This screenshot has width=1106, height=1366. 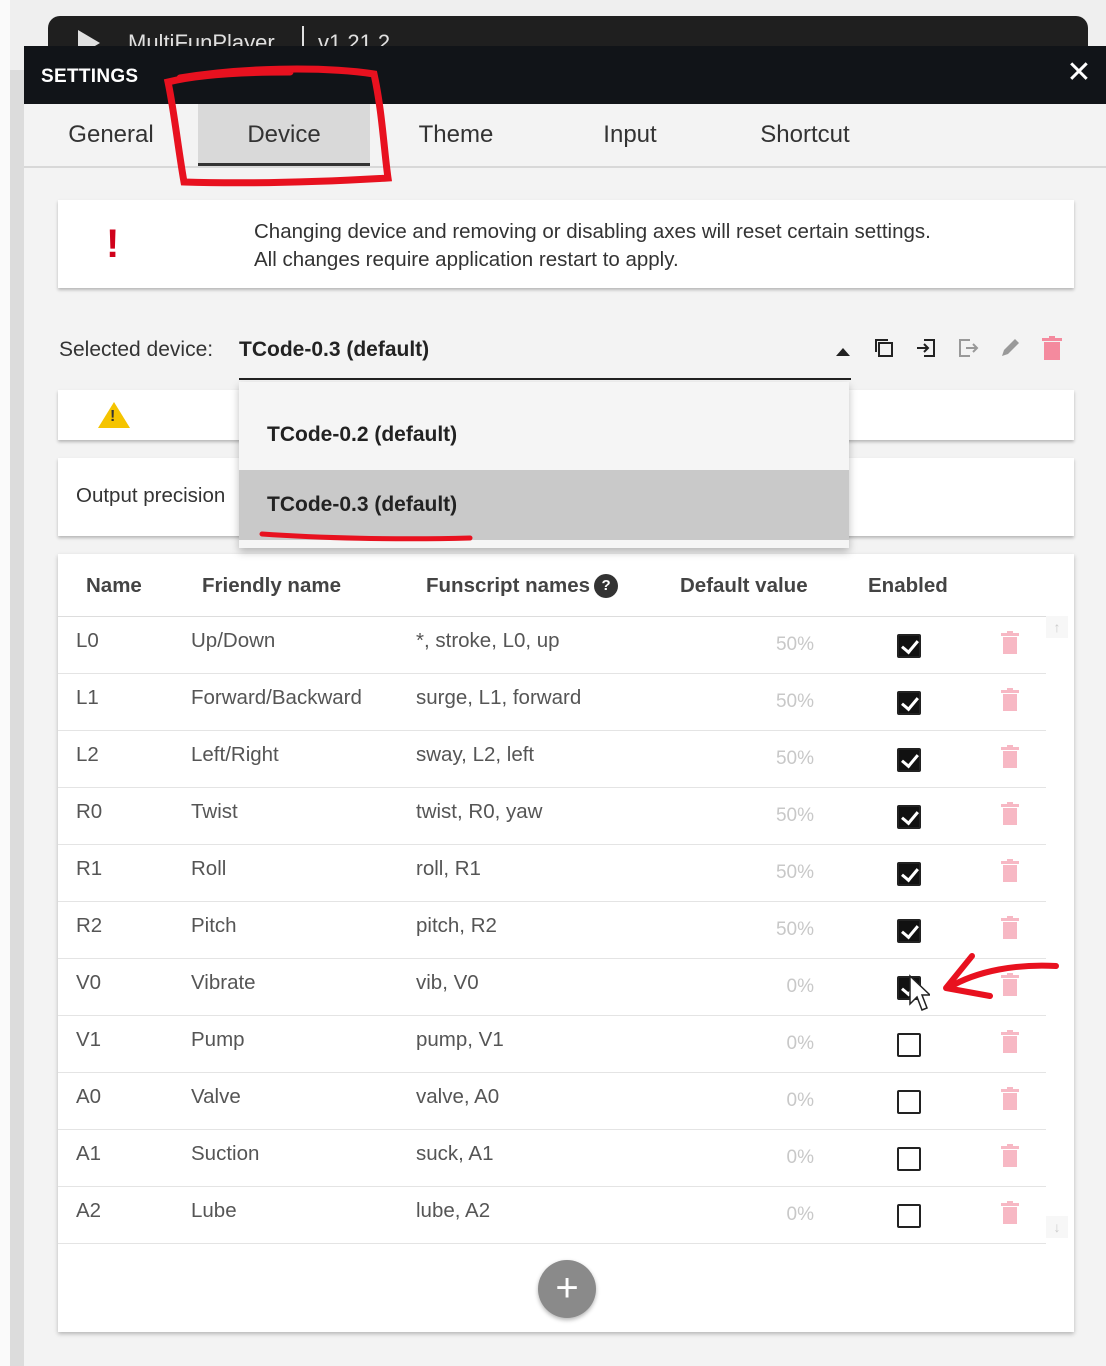 I want to click on axis-funscript-names: pump, V1, so click(x=460, y=1040).